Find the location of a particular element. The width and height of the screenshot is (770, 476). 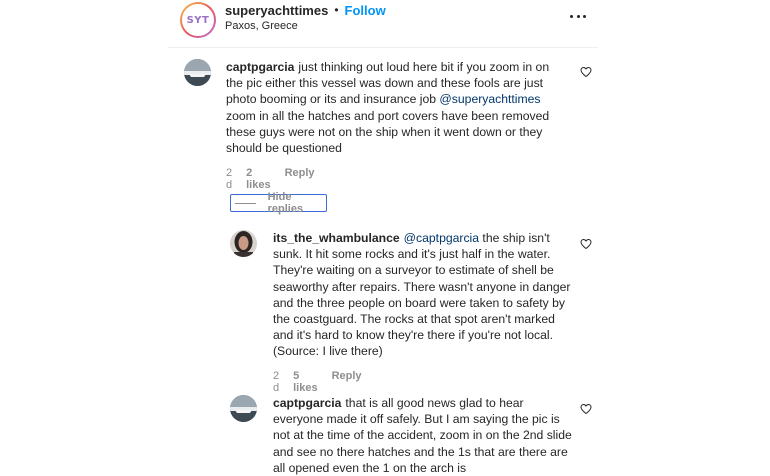

reply-username: its_the_whambulance is located at coordinates (336, 238).